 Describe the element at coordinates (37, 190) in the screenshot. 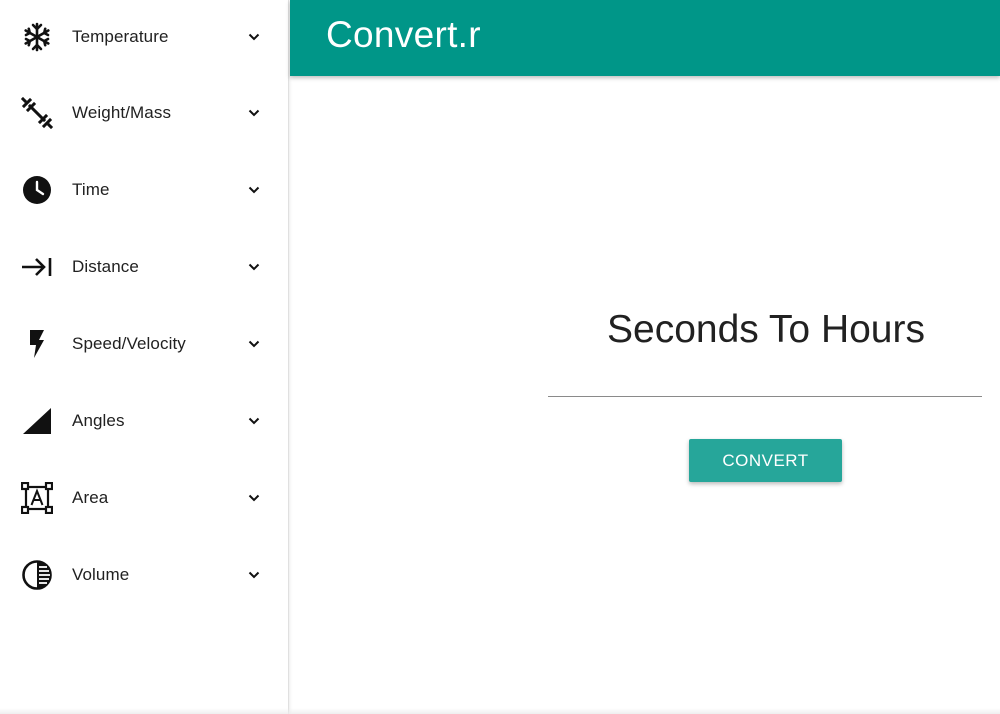

I see `clock-icon` at that location.